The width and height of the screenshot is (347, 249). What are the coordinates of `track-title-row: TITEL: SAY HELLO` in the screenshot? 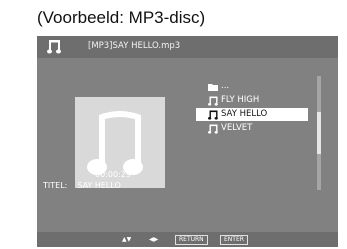 It's located at (82, 185).